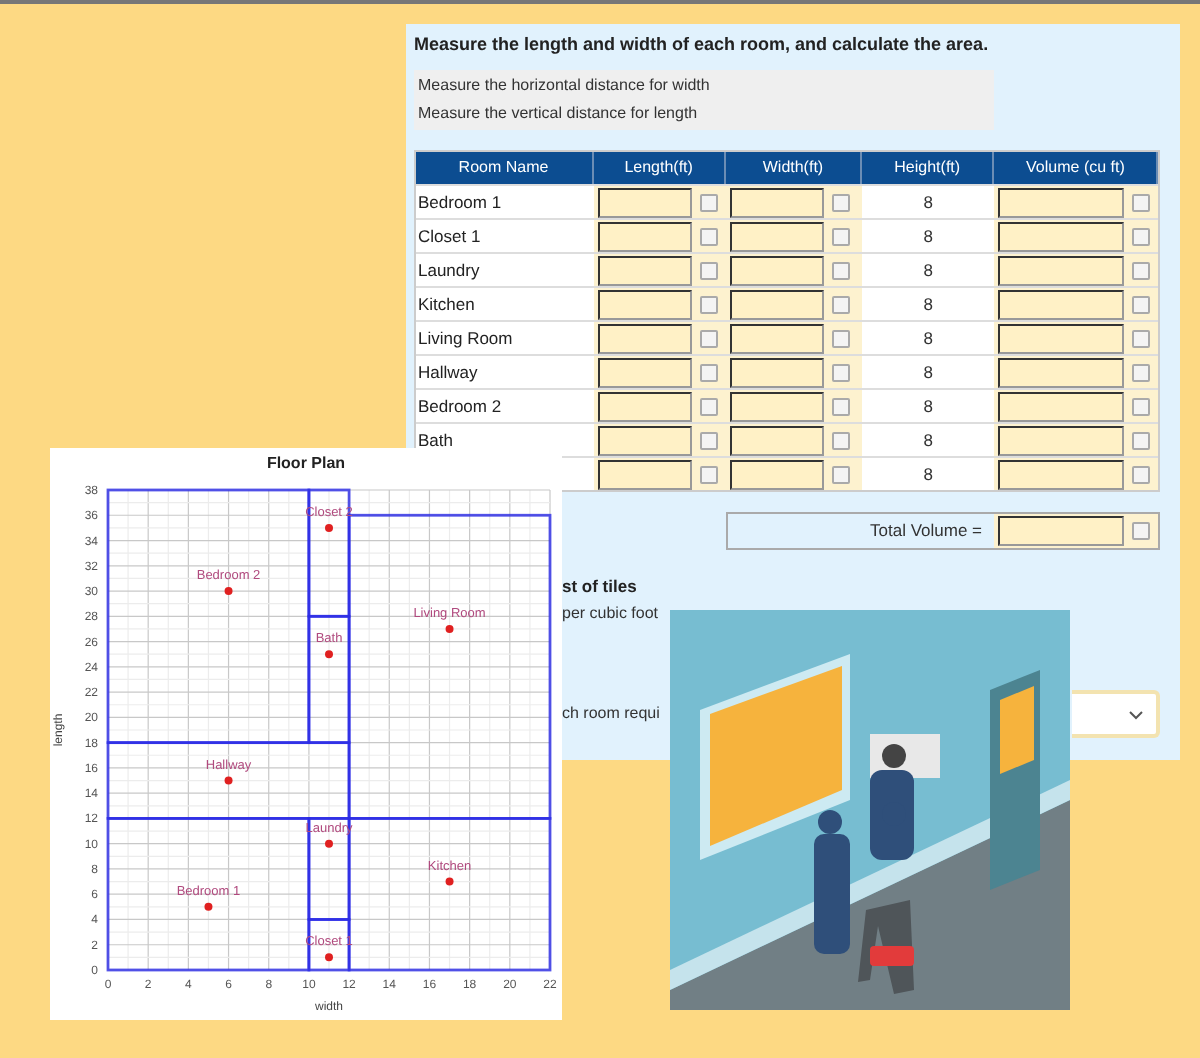 The width and height of the screenshot is (1200, 1058). I want to click on chevron-down-icon, so click(1136, 714).